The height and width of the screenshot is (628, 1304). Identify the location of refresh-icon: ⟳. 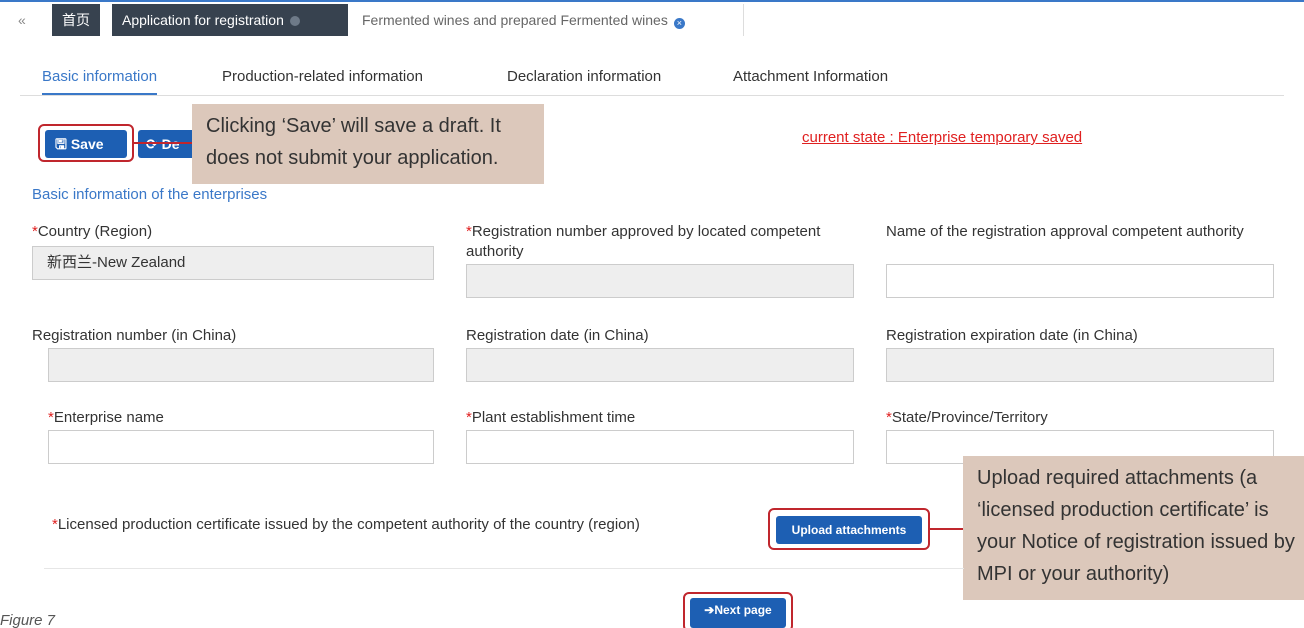
(154, 144).